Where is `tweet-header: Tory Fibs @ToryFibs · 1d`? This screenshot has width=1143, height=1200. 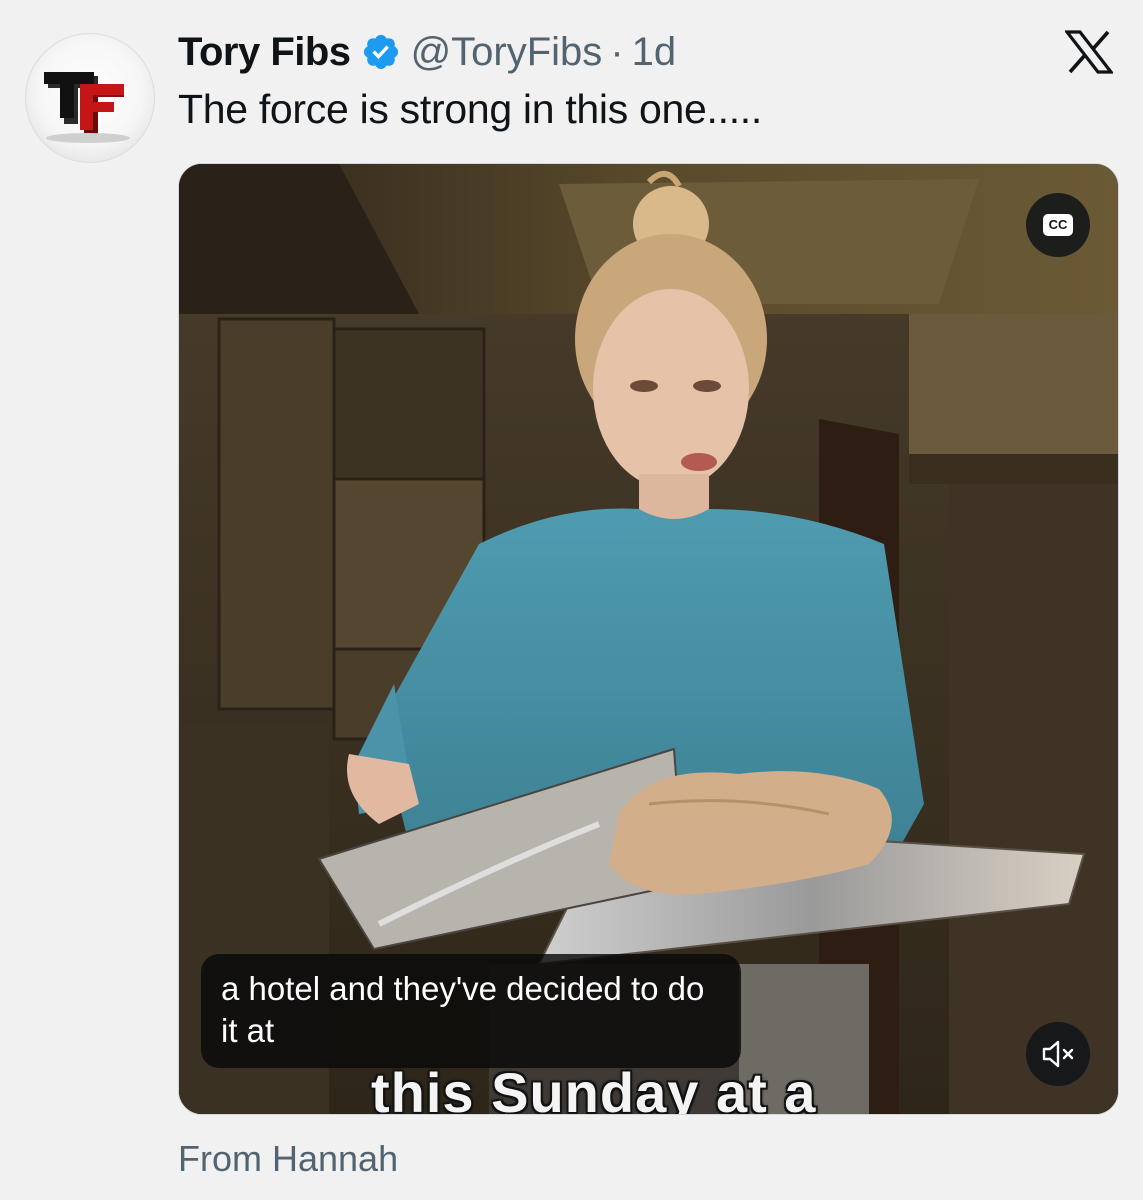
tweet-header: Tory Fibs @ToryFibs · 1d is located at coordinates (427, 52).